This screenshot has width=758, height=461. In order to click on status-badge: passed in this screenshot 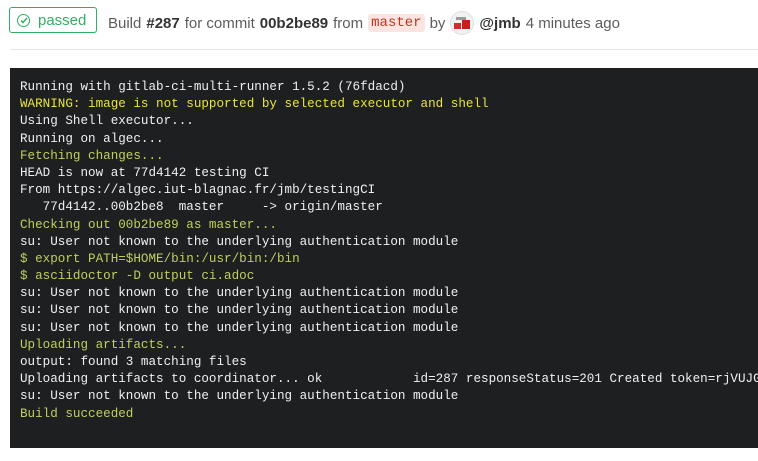, I will do `click(53, 20)`.